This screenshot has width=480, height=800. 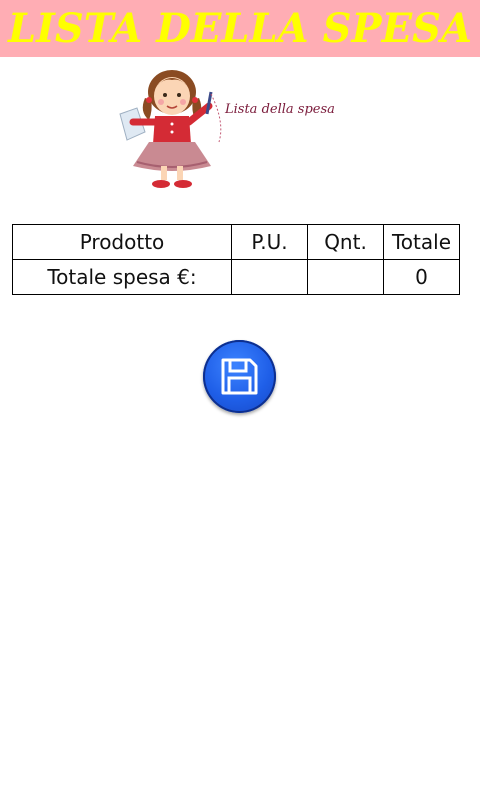 I want to click on girl-drawing-icon, so click(x=170, y=129).